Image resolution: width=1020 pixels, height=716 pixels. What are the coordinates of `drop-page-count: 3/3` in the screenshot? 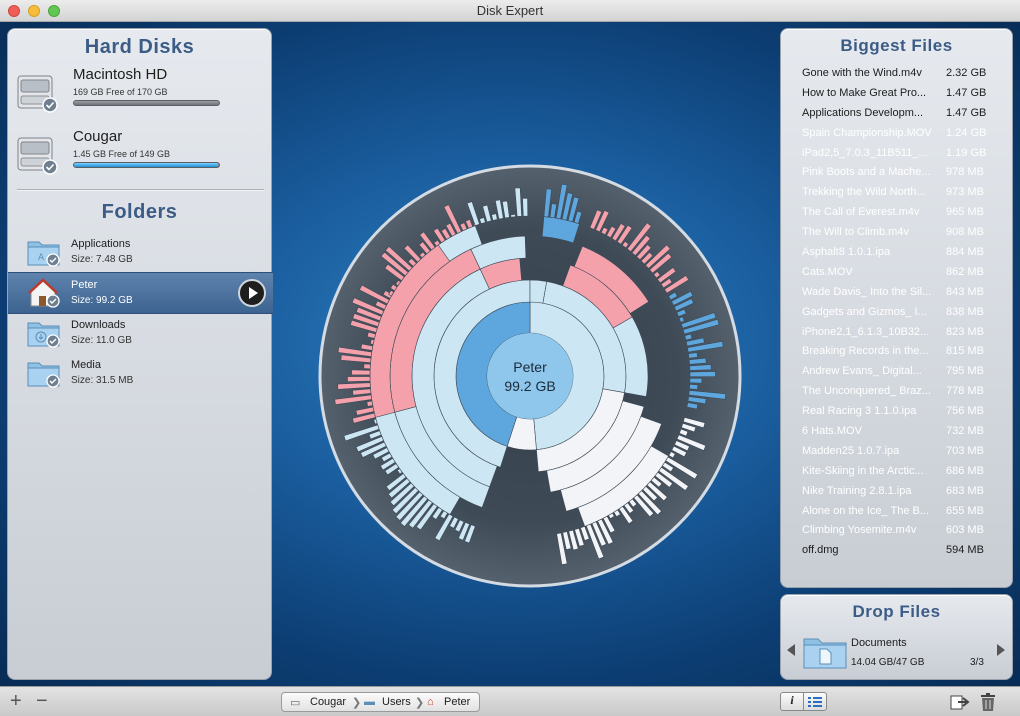 It's located at (977, 662).